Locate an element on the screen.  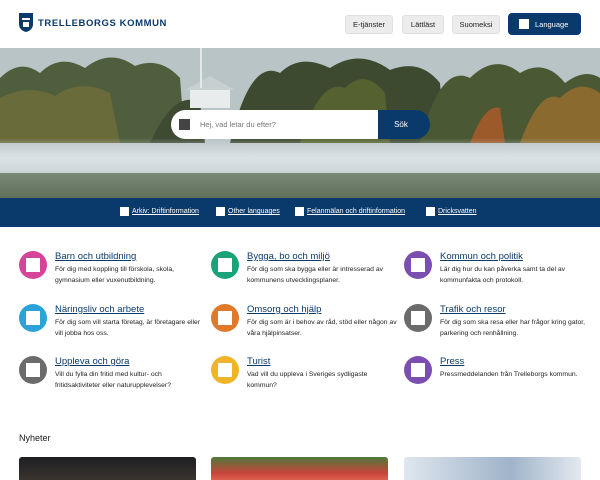
crest-icon is located at coordinates (26, 22).